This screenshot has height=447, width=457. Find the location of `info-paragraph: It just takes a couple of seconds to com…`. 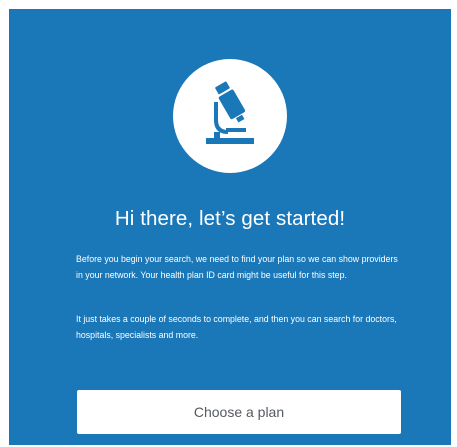

info-paragraph: It just takes a couple of seconds to com… is located at coordinates (236, 327).